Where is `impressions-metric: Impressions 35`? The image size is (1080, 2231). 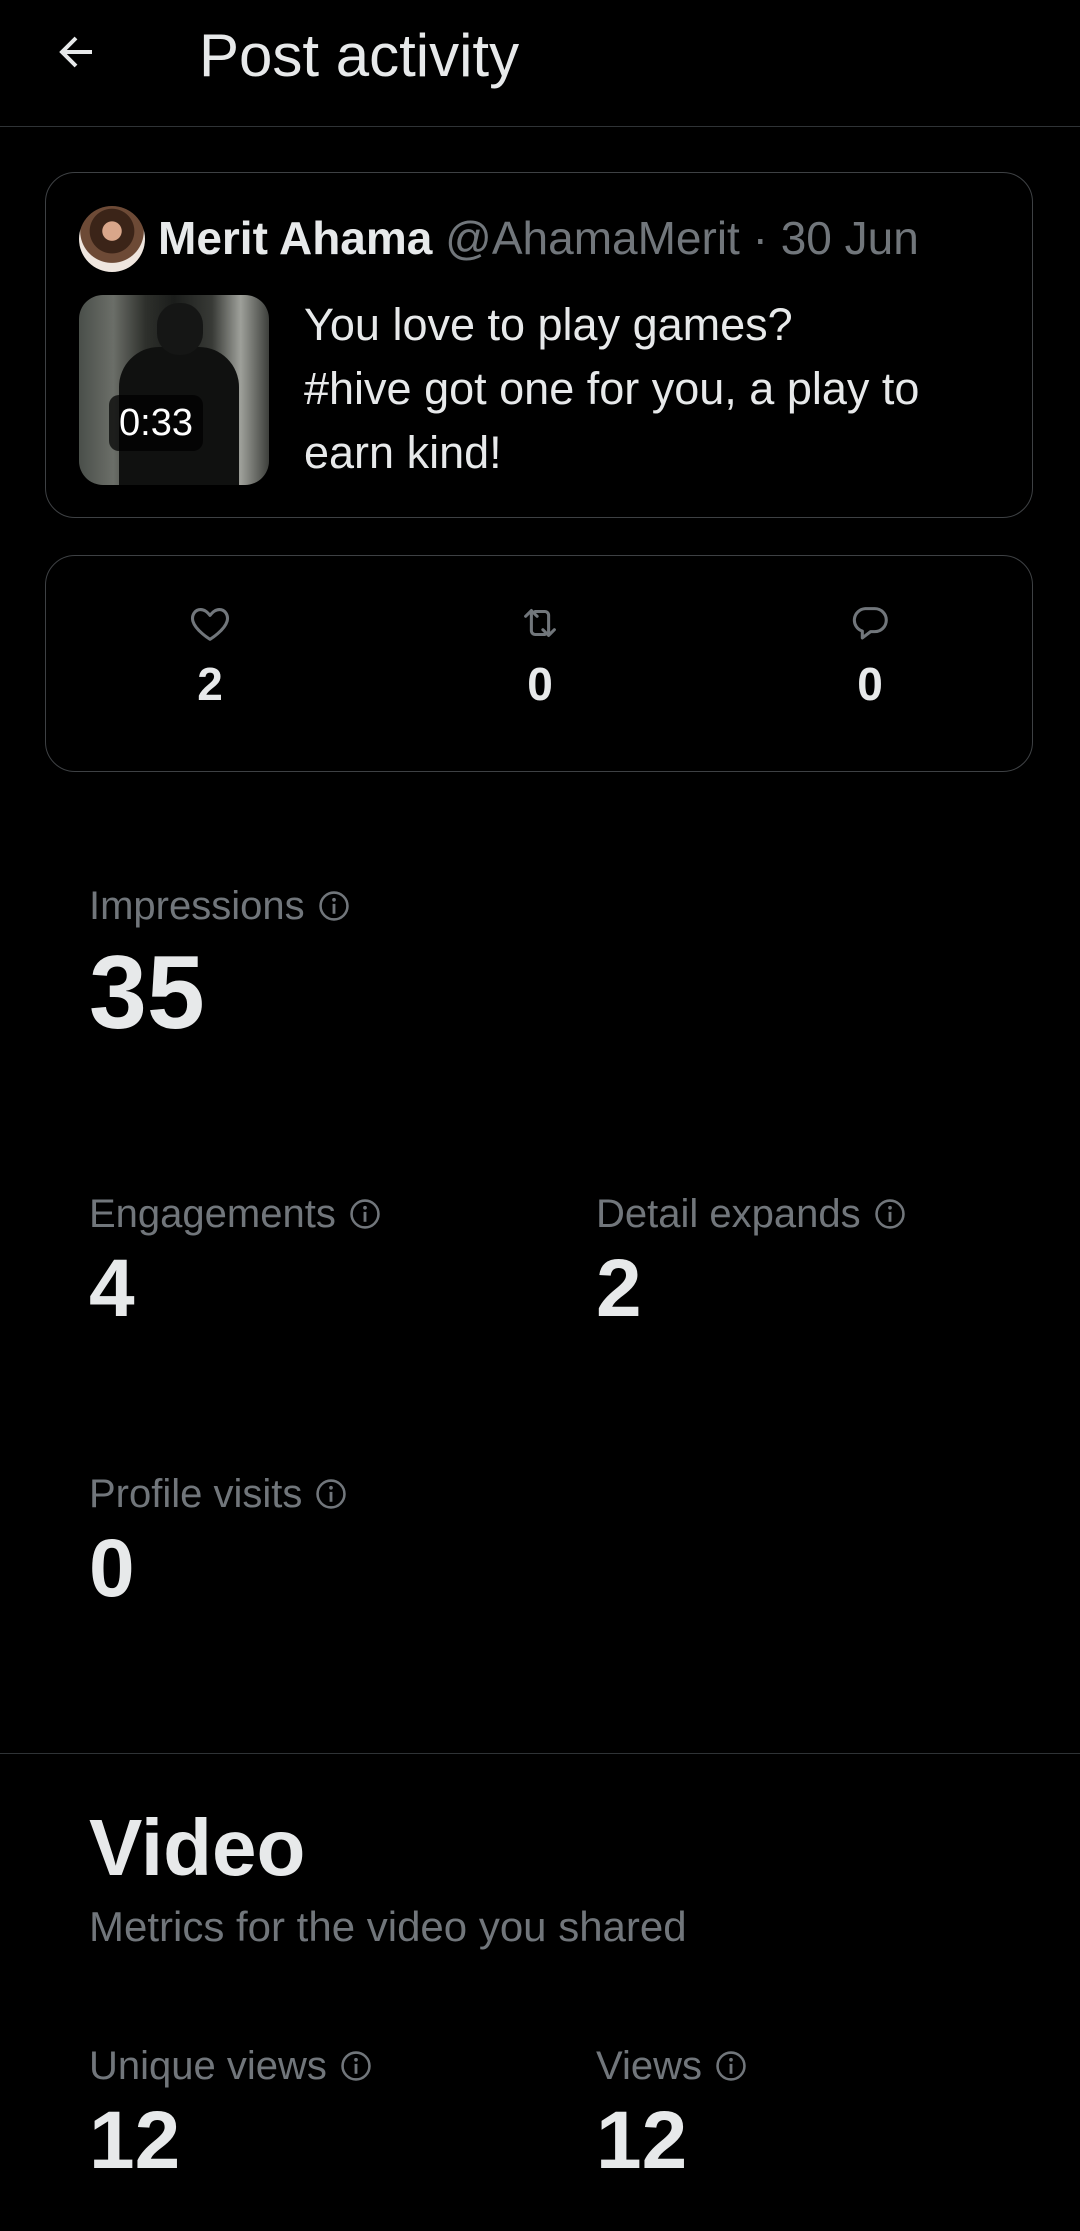 impressions-metric: Impressions 35 is located at coordinates (220, 964).